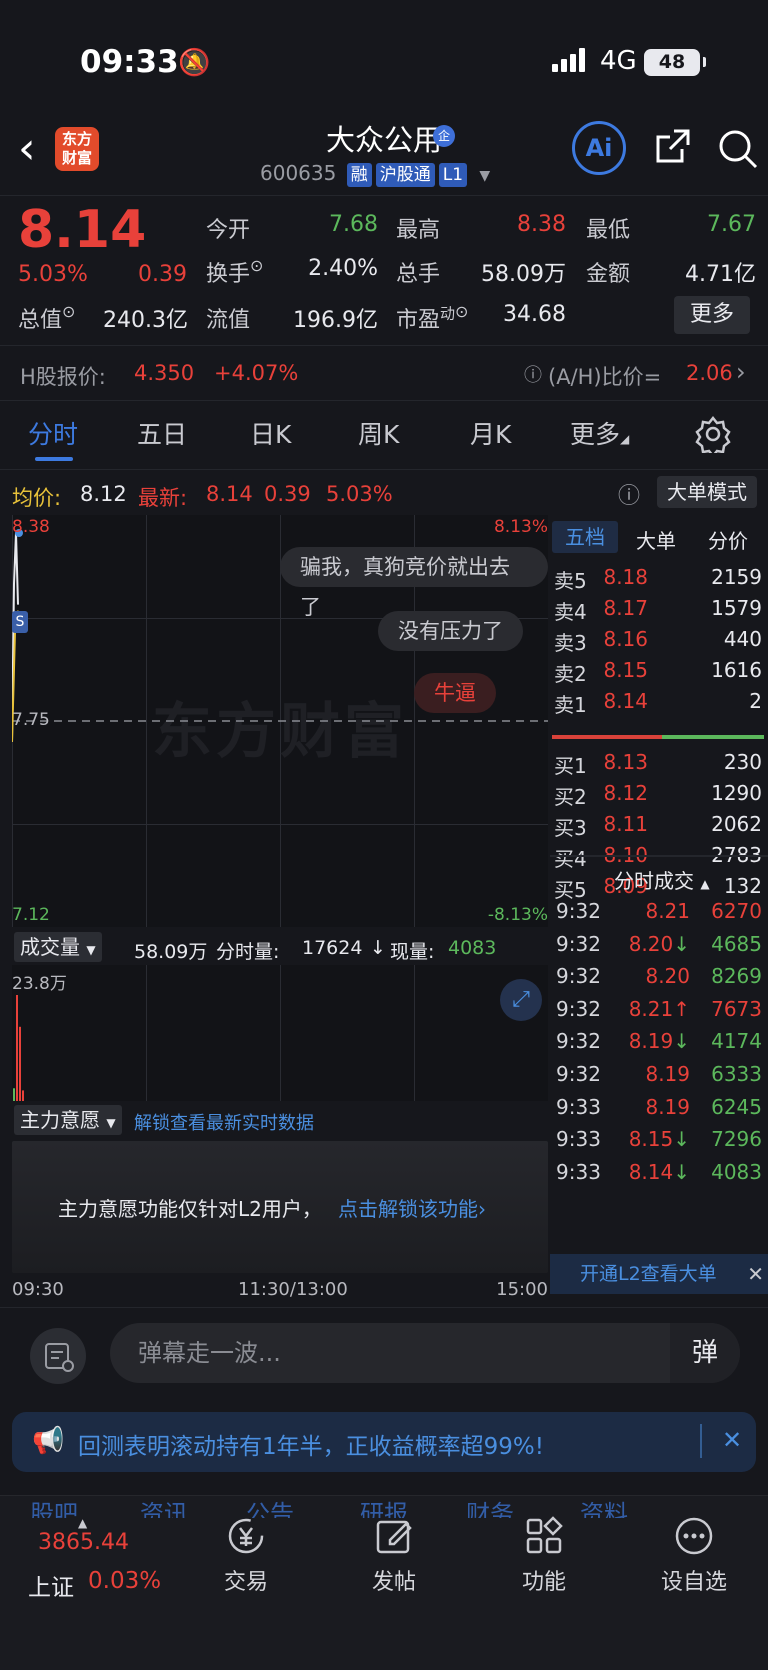 The height and width of the screenshot is (1670, 768). Describe the element at coordinates (736, 976) in the screenshot. I see `trade-volume: 8269` at that location.